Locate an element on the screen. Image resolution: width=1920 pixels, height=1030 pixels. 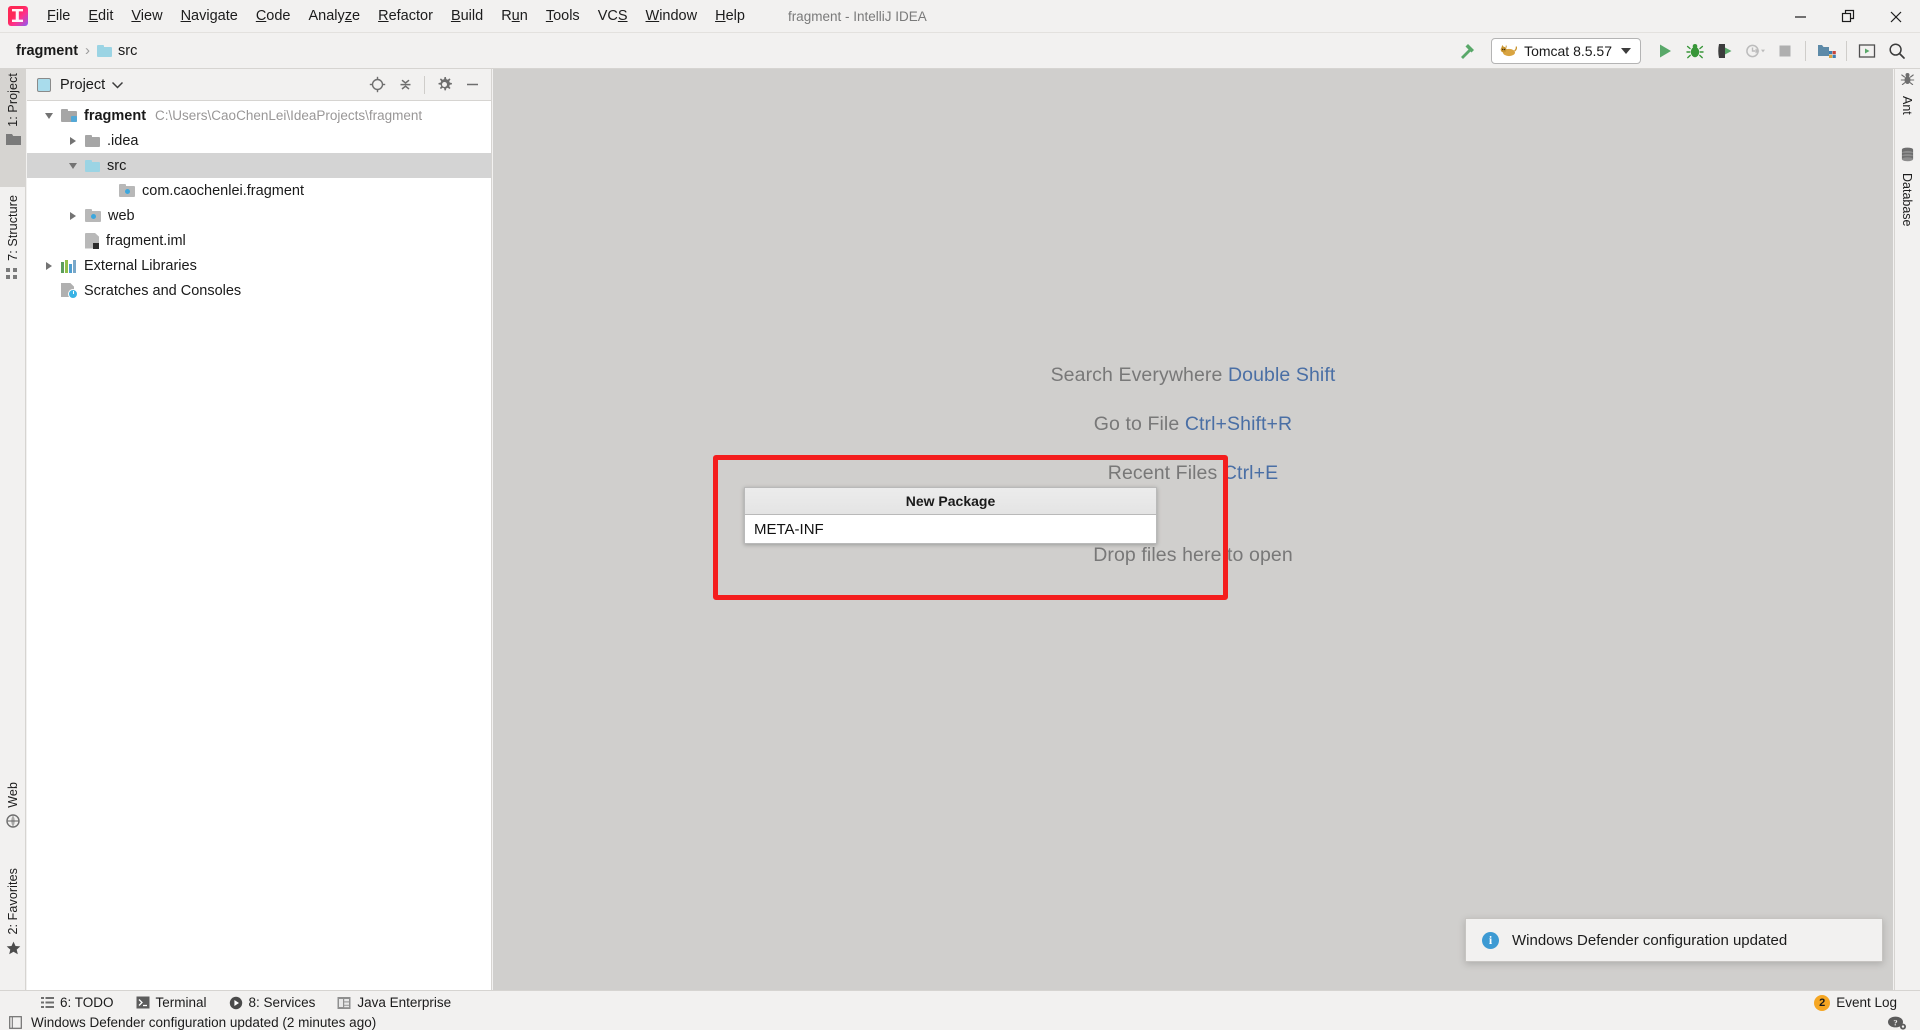
project-panel-header: Project is located at coordinates (259, 85).